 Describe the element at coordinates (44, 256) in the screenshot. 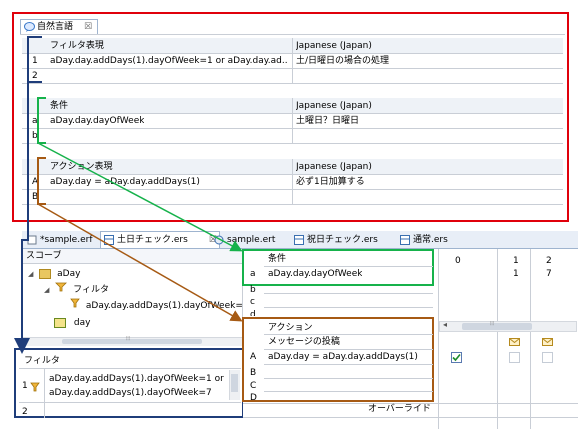

I see `scope-title: スコープ` at that location.